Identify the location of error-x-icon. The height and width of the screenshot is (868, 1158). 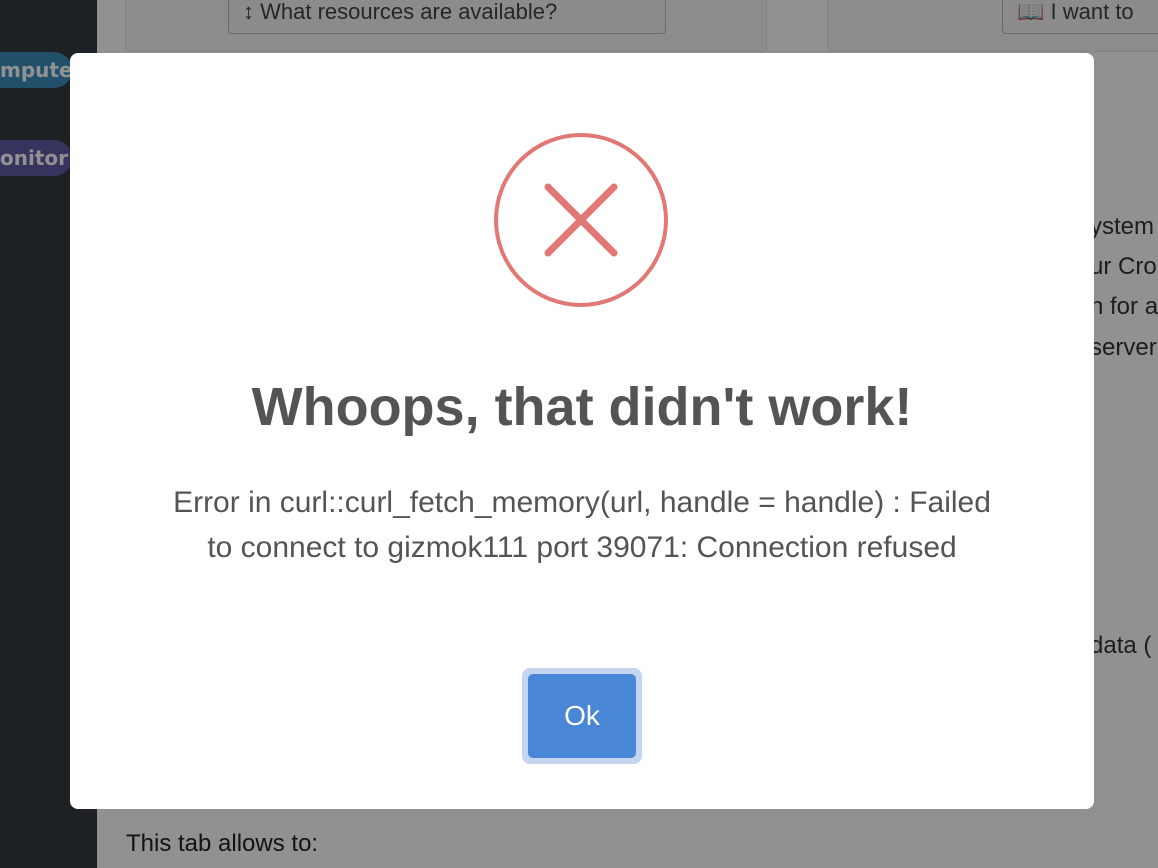
(581, 220).